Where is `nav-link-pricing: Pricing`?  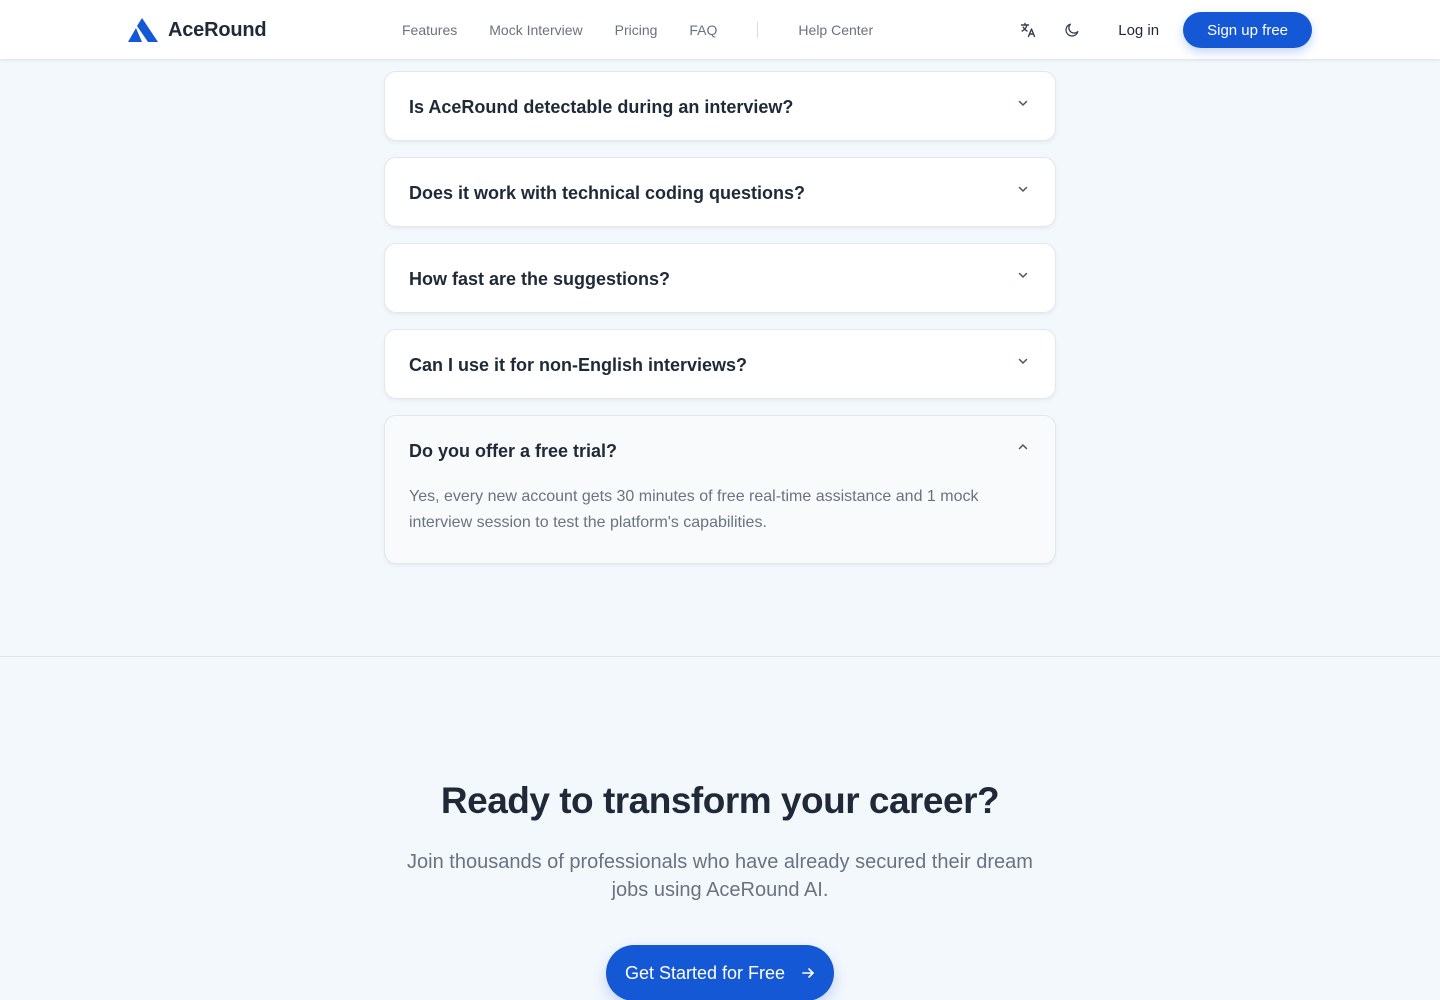 nav-link-pricing: Pricing is located at coordinates (636, 30).